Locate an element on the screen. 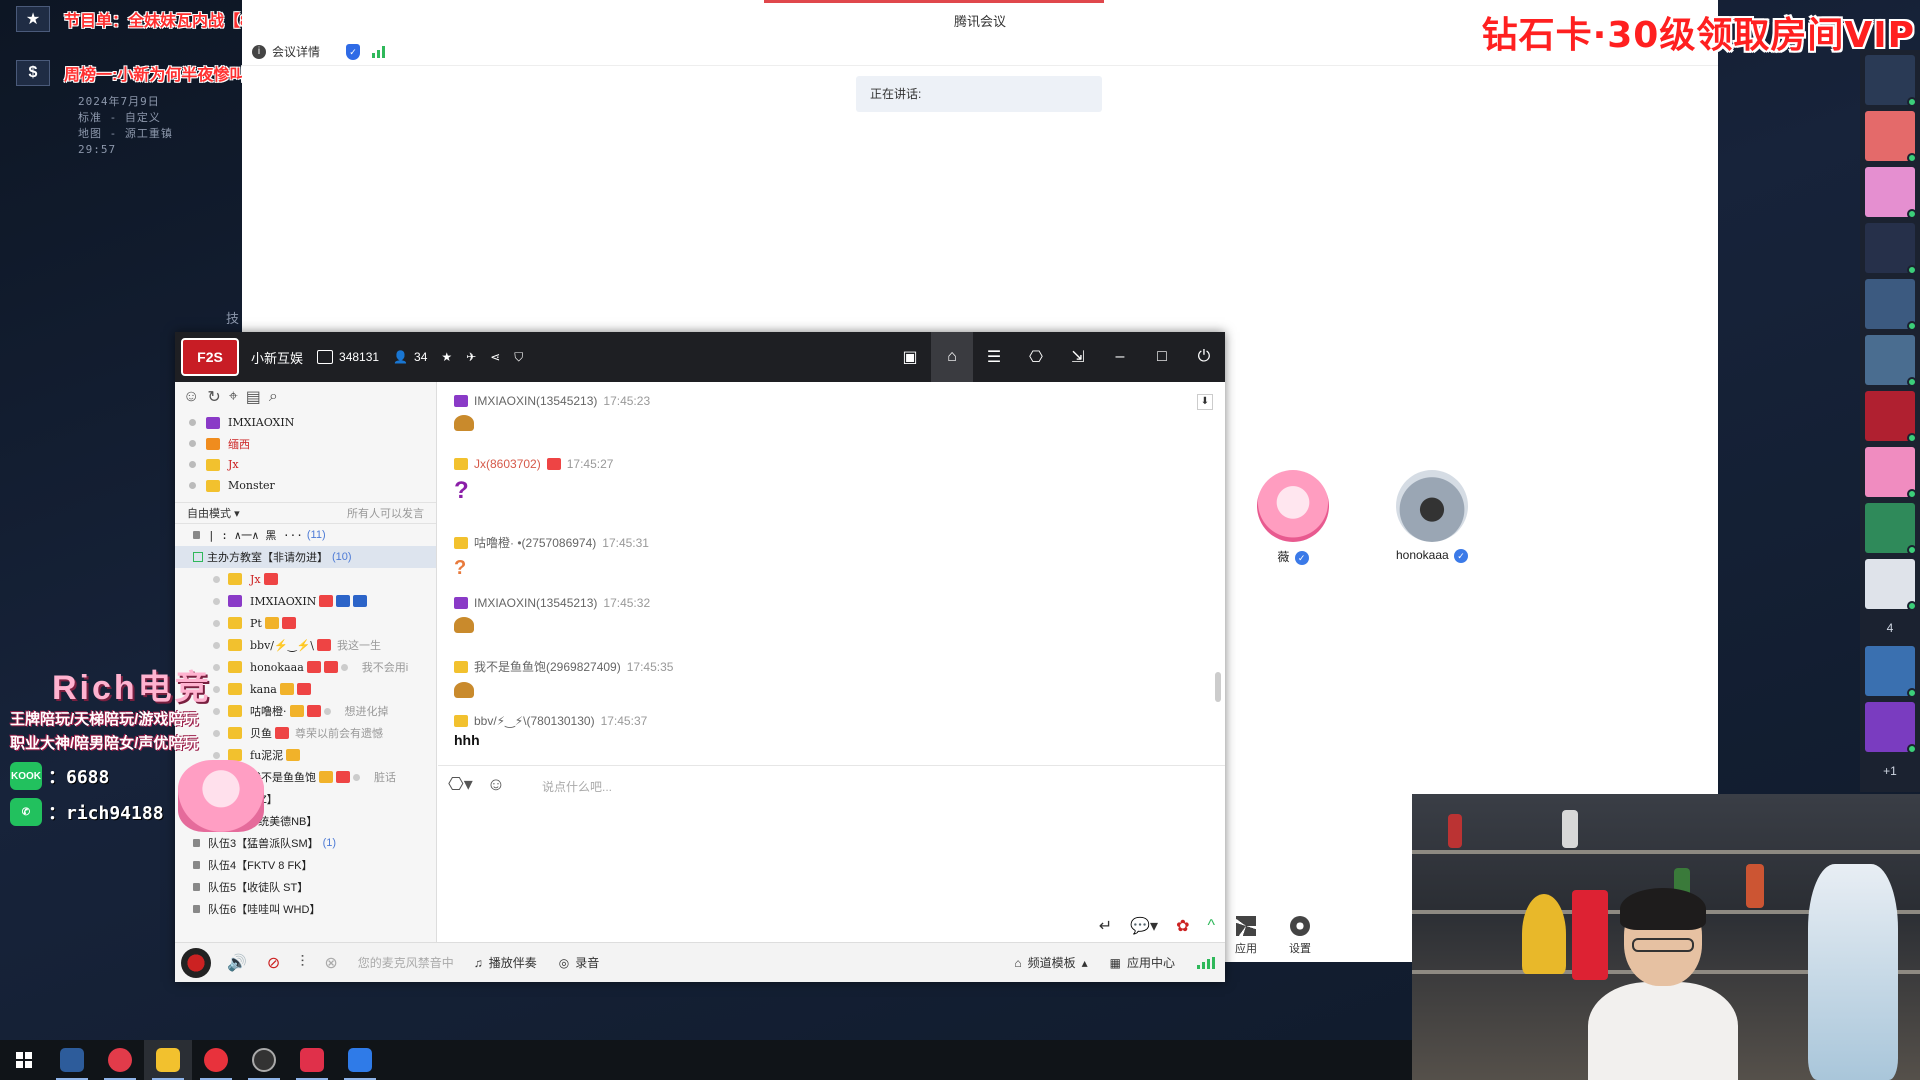 Image resolution: width=1920 pixels, height=1080 pixels. room-user: bbv/⚡‿⚡\ 我这一生 is located at coordinates (305, 645).